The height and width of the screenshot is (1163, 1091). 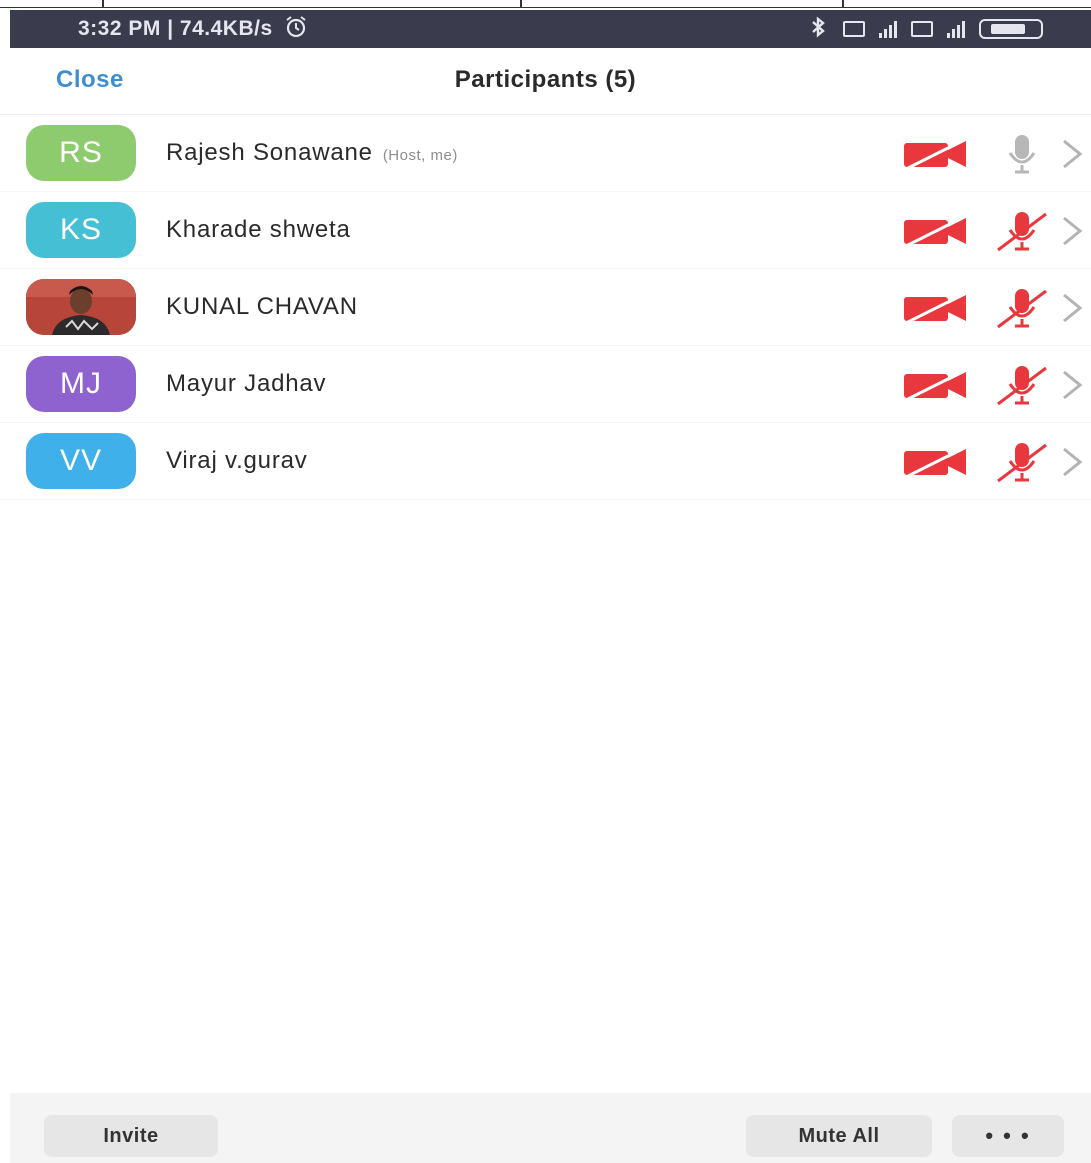 I want to click on status-bar: 3:32 PM | 74.4KB/s, so click(x=550, y=29).